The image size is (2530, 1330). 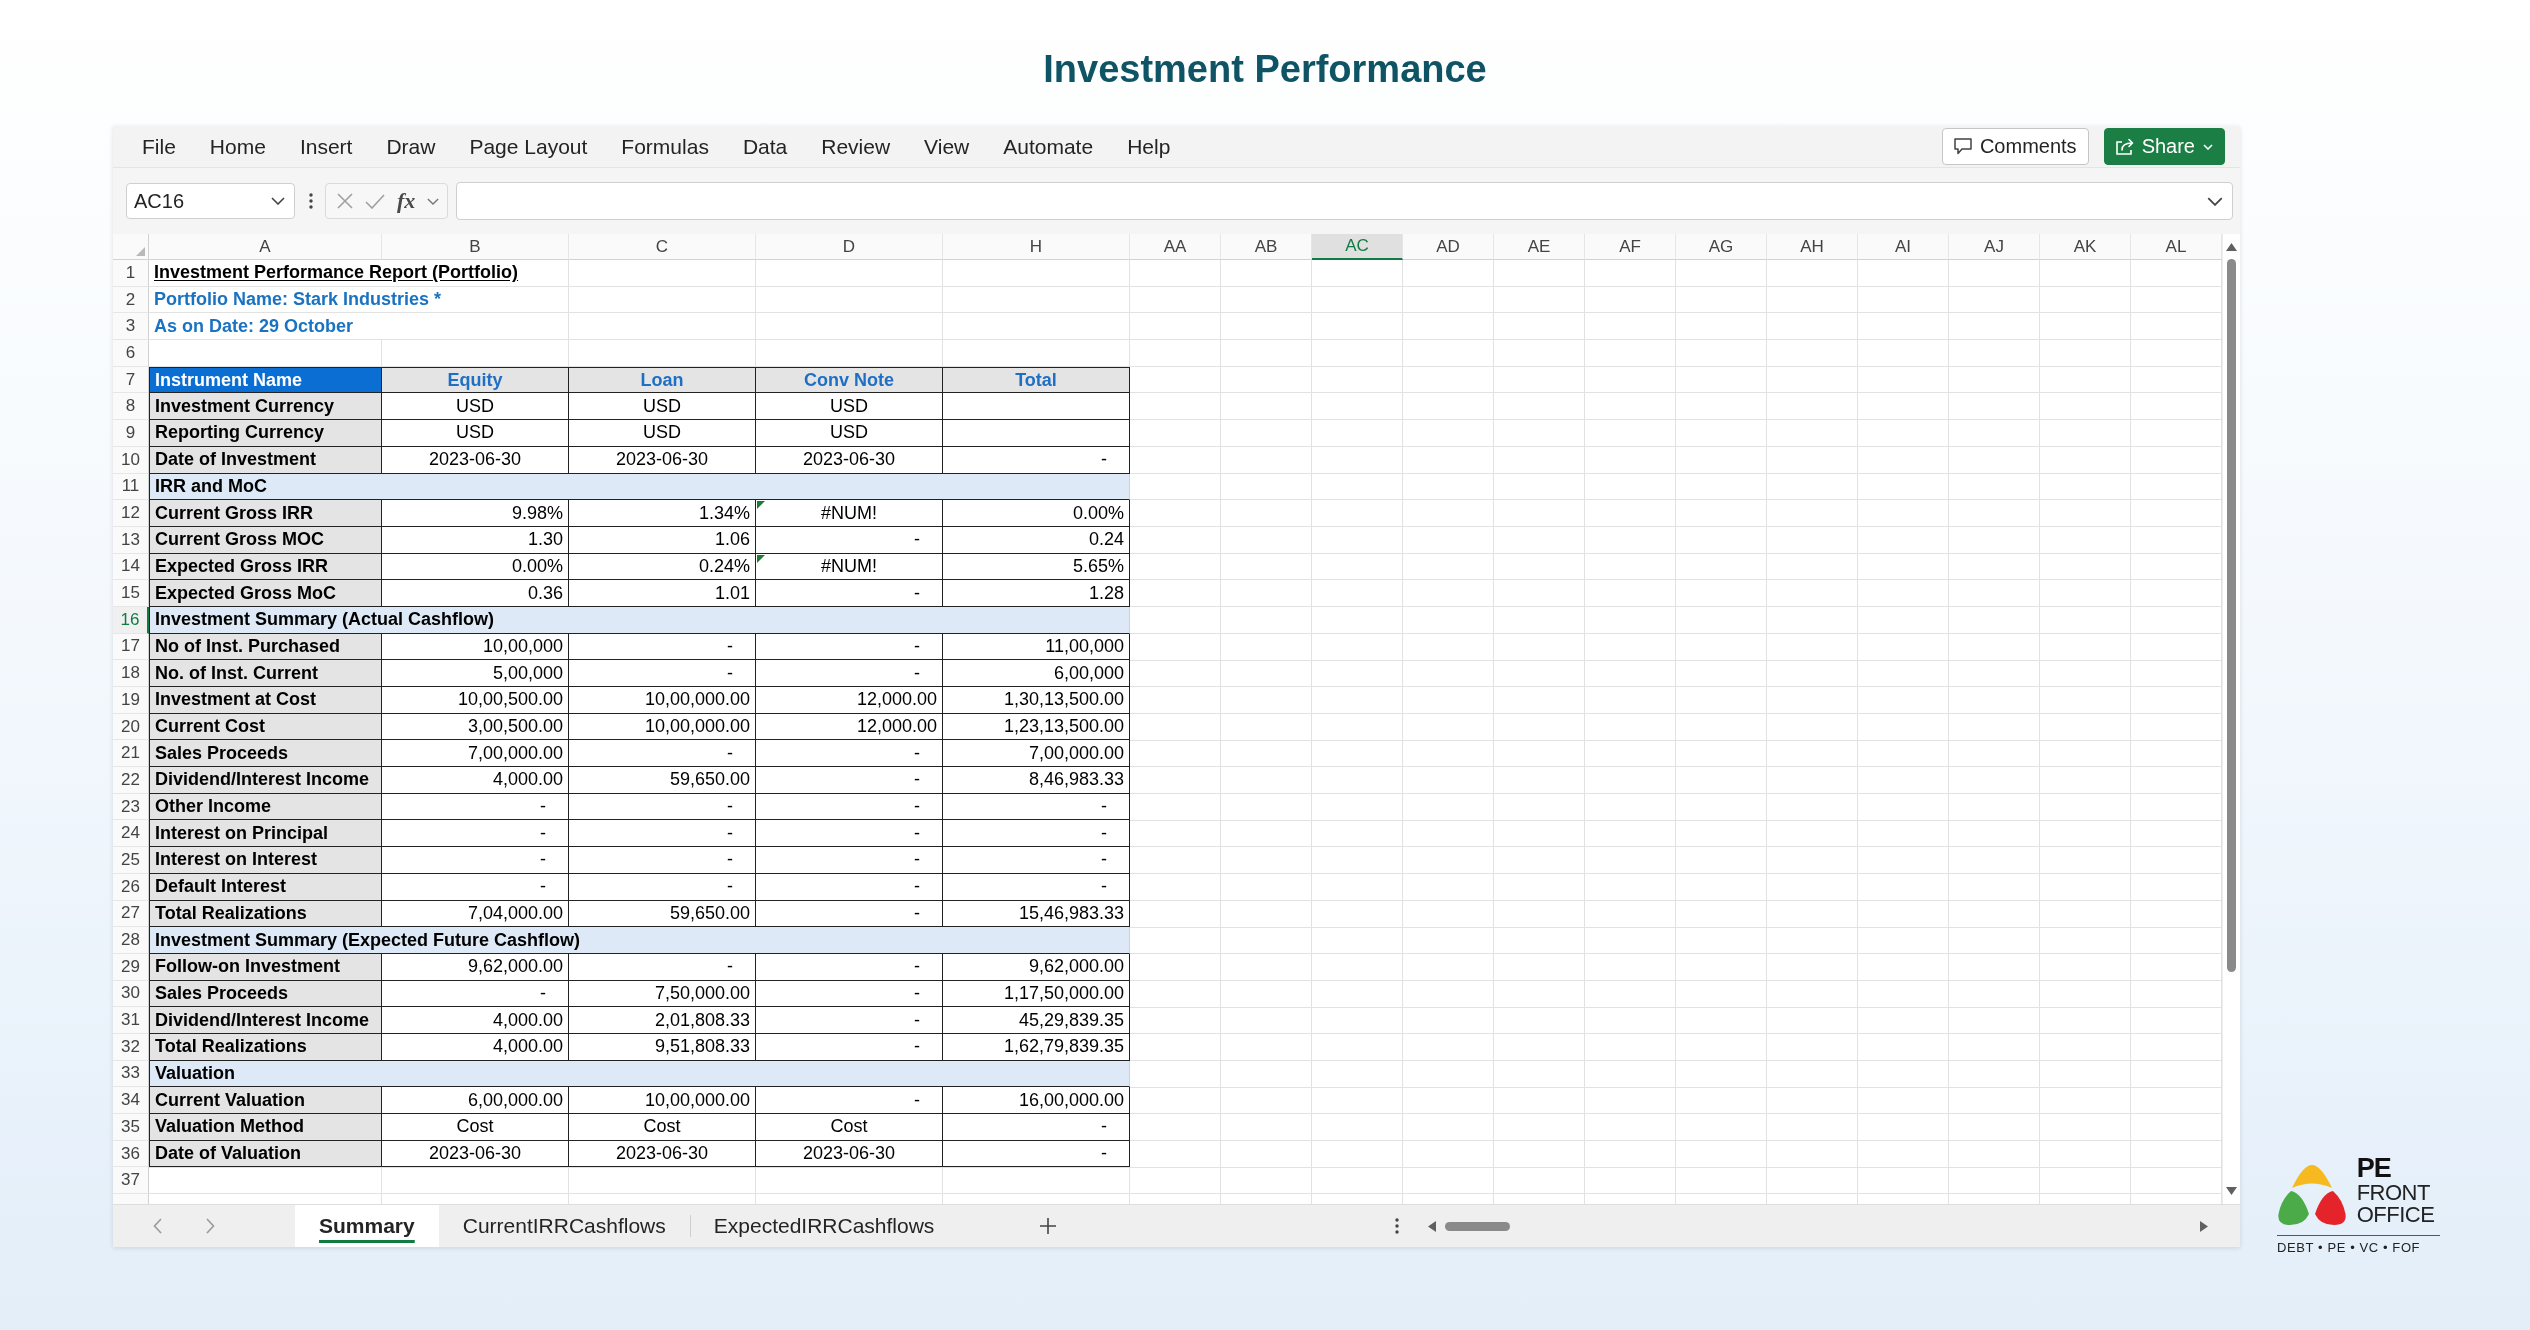 I want to click on column-header: A, so click(x=265, y=247).